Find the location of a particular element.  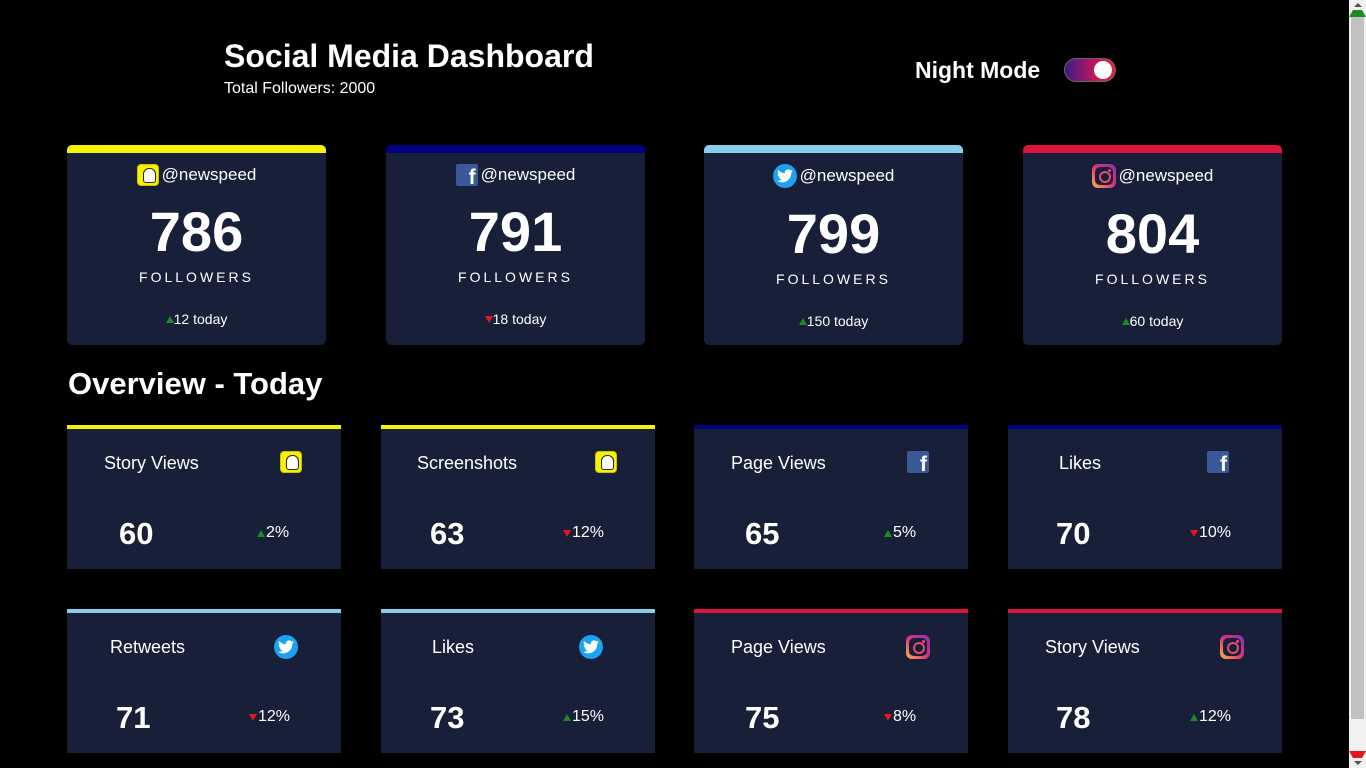

overview-card-facebook-likes: Likes f 70 10% is located at coordinates (1145, 497).